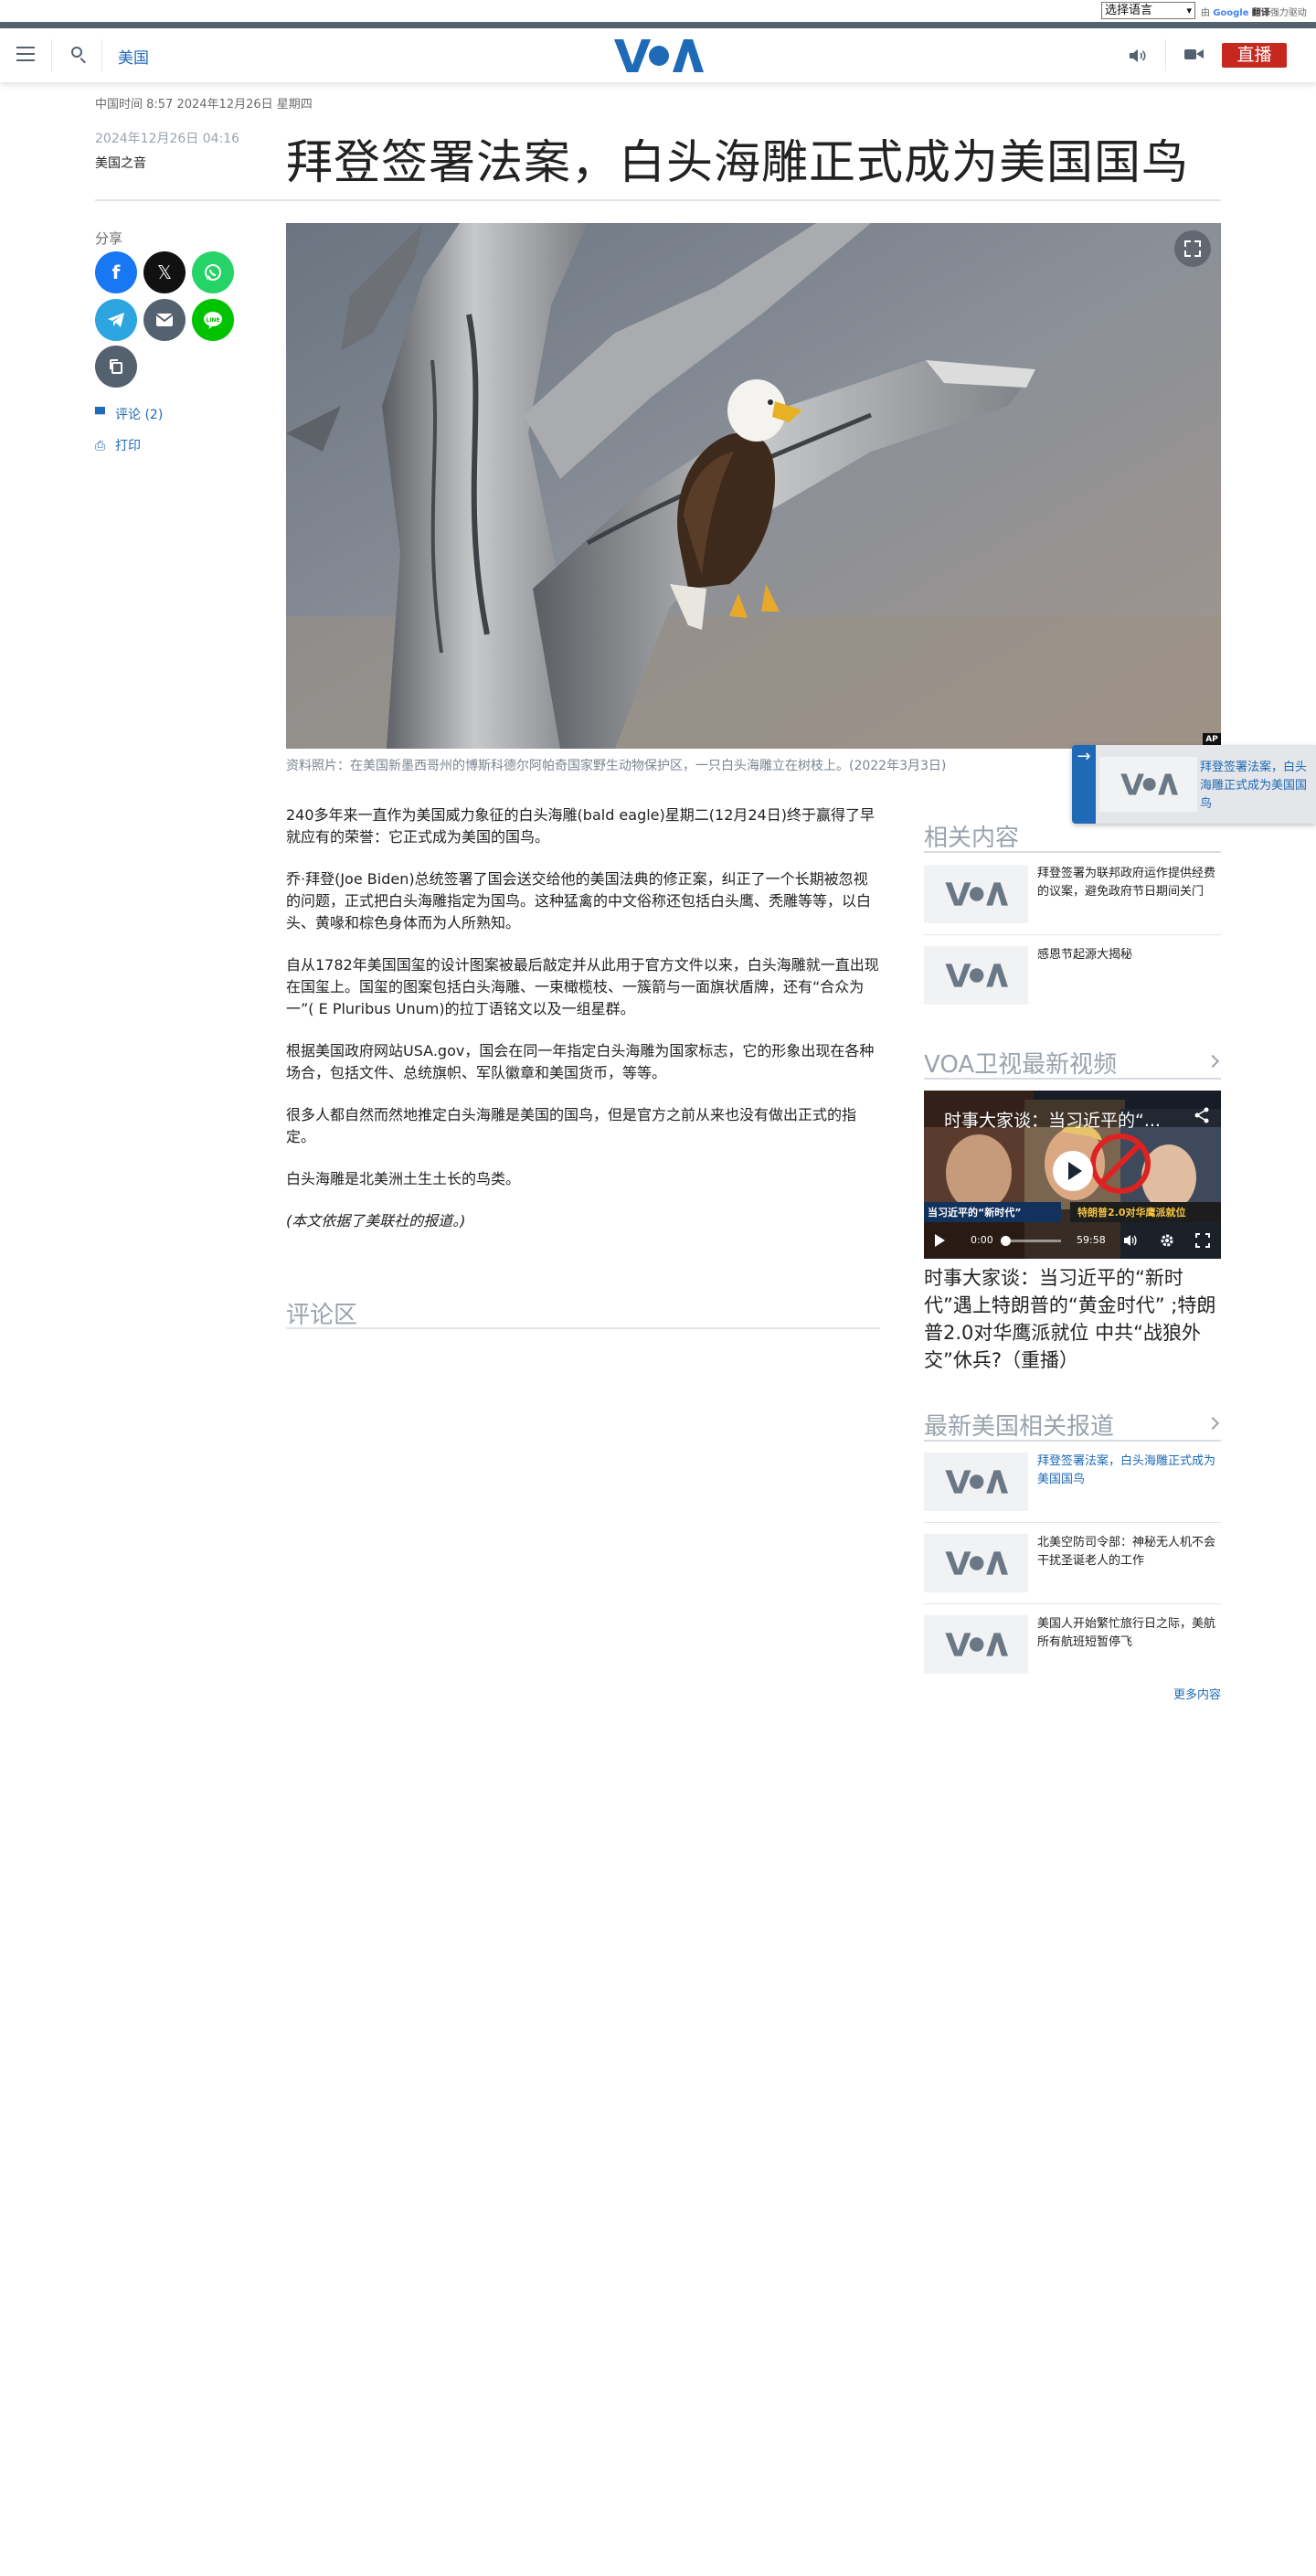  I want to click on print-icon: ⎙, so click(100, 446).